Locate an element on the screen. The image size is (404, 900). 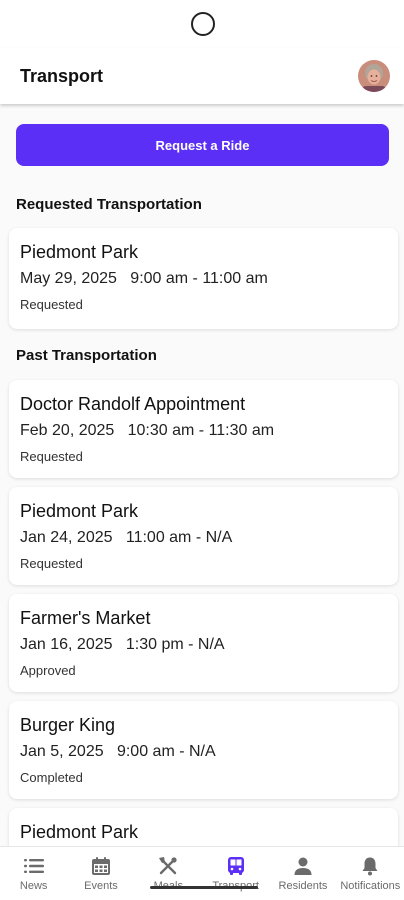
bottom-nav: News Events Meals is located at coordinates (202, 873).